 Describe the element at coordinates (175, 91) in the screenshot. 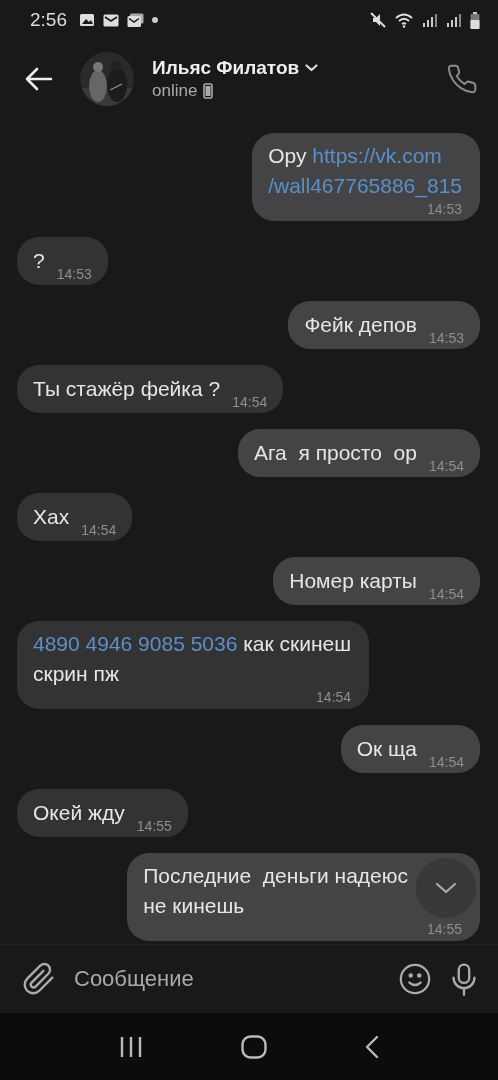

I see `online-status: online` at that location.